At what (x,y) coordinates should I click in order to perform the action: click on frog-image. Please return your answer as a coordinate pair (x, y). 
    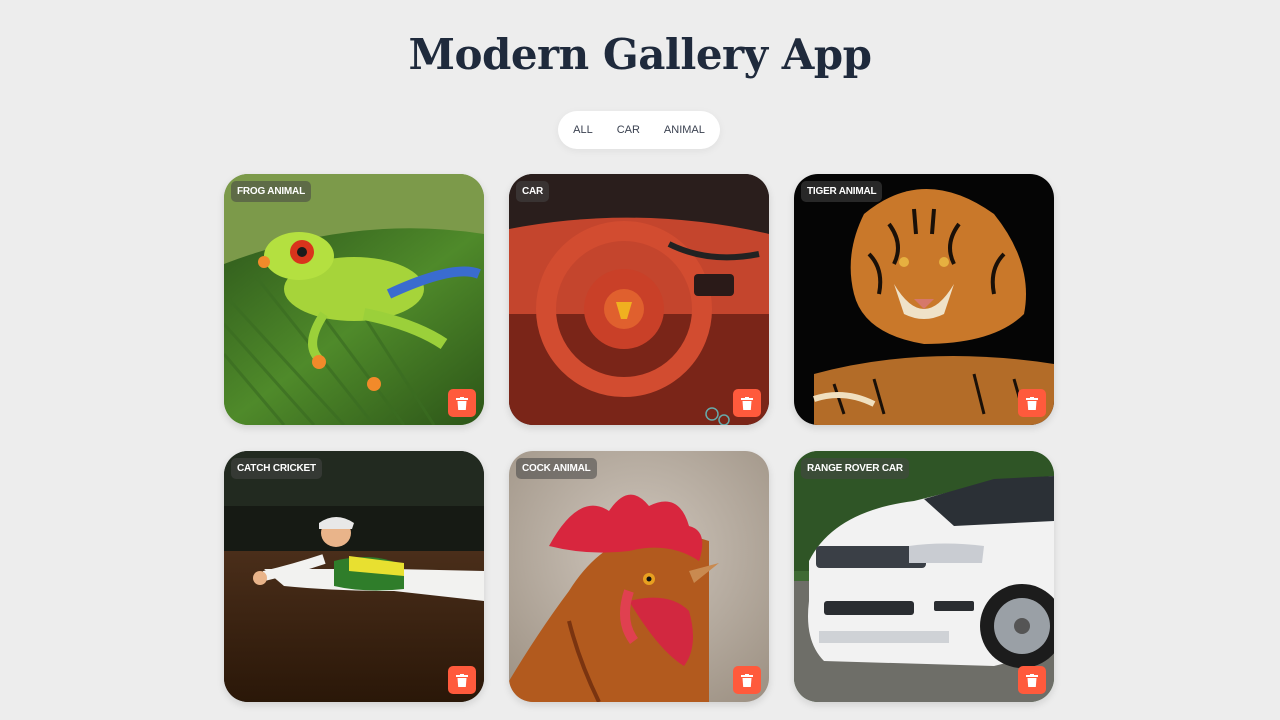
    Looking at the image, I should click on (354, 299).